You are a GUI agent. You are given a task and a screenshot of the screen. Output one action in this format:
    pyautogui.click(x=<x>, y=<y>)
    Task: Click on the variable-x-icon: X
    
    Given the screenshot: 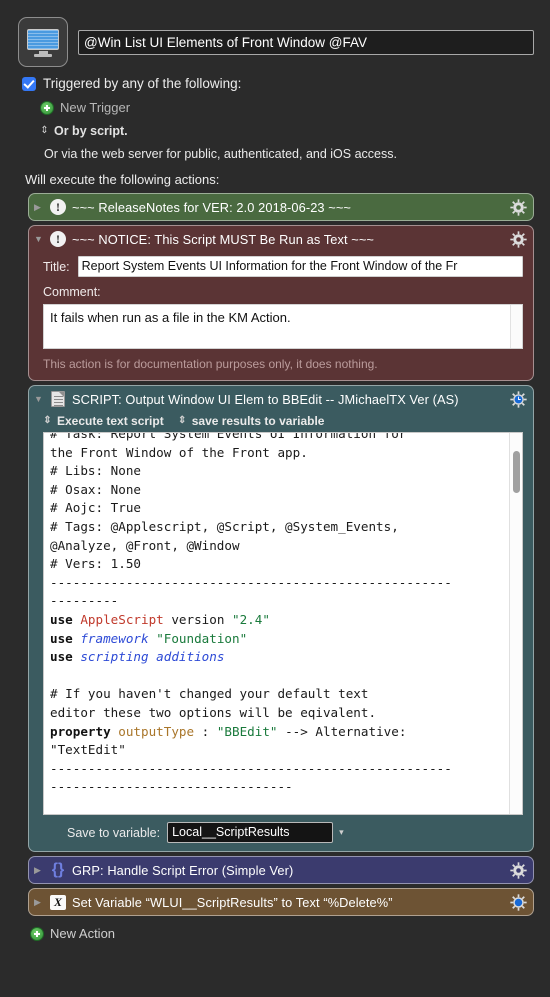 What is the action you would take?
    pyautogui.click(x=58, y=902)
    